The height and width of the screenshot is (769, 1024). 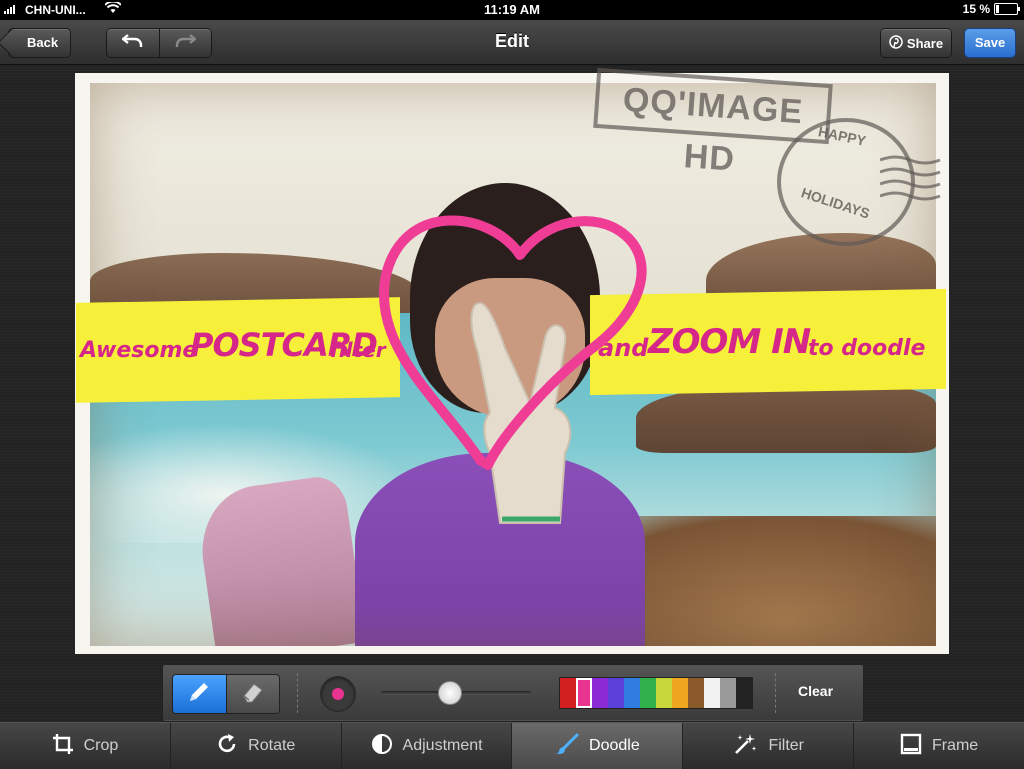 I want to click on clock: 11:19 AM, so click(x=512, y=9).